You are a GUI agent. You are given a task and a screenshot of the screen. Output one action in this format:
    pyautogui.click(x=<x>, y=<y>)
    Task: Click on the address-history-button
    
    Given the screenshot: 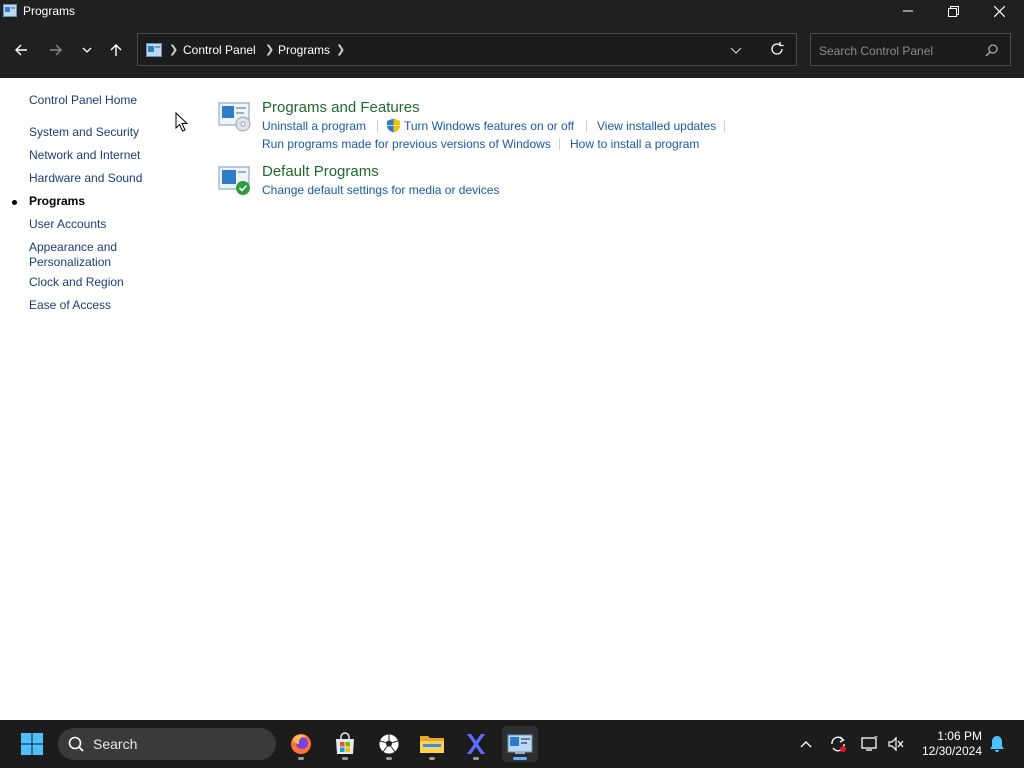 What is the action you would take?
    pyautogui.click(x=738, y=50)
    